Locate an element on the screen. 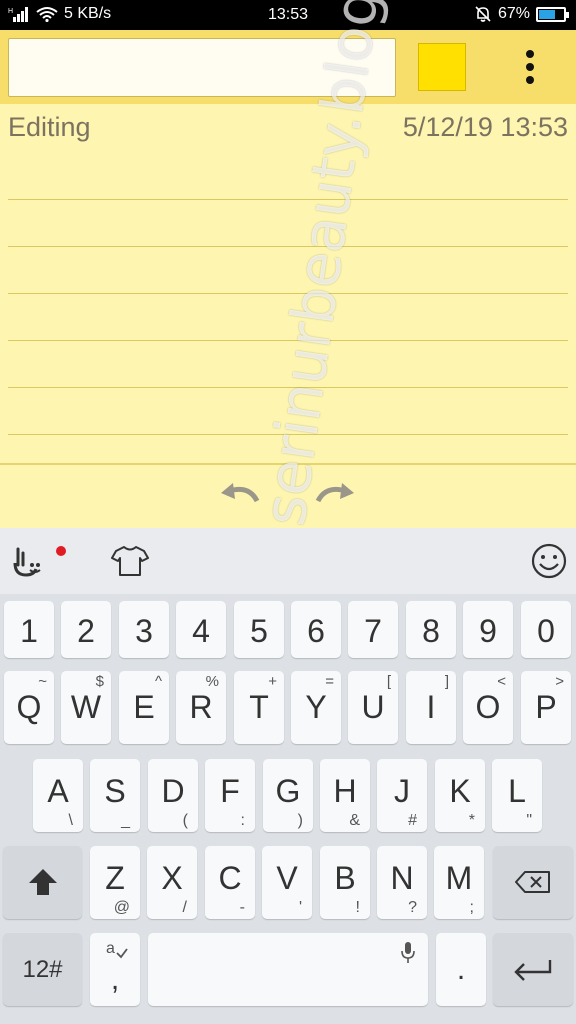 This screenshot has height=1024, width=576. key-2: 2 is located at coordinates (86, 629).